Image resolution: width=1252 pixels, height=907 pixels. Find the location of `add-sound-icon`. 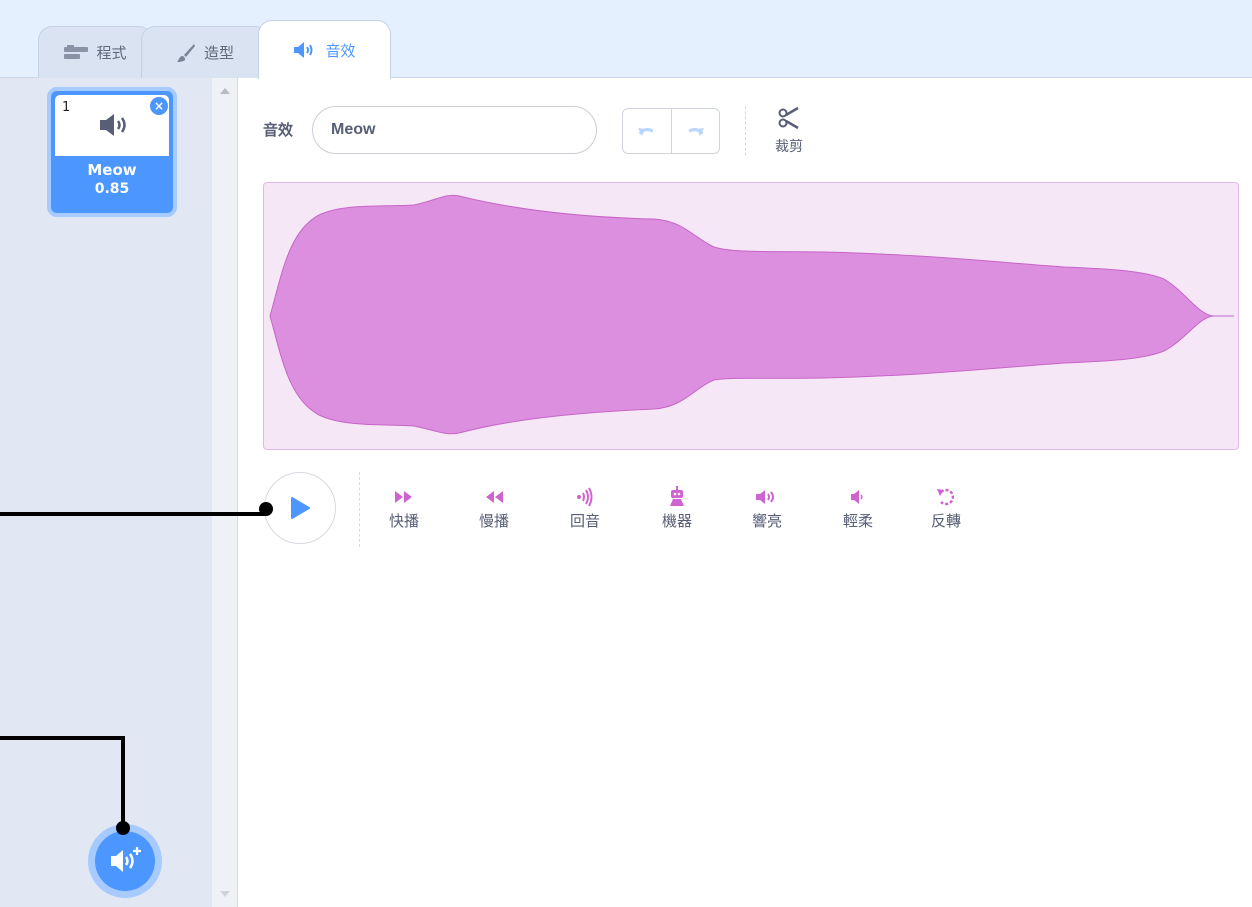

add-sound-icon is located at coordinates (126, 859).